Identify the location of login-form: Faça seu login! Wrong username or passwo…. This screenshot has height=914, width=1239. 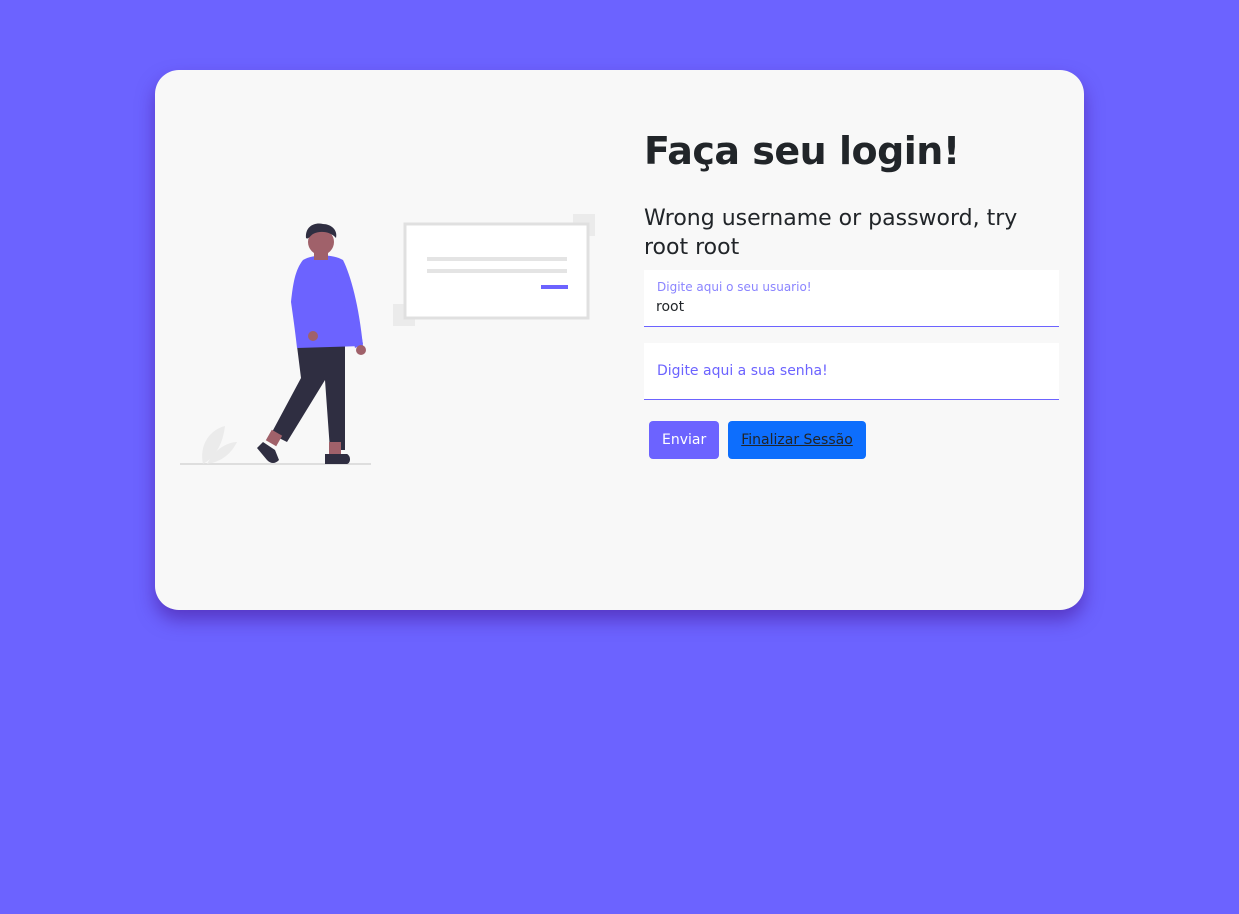
(851, 293).